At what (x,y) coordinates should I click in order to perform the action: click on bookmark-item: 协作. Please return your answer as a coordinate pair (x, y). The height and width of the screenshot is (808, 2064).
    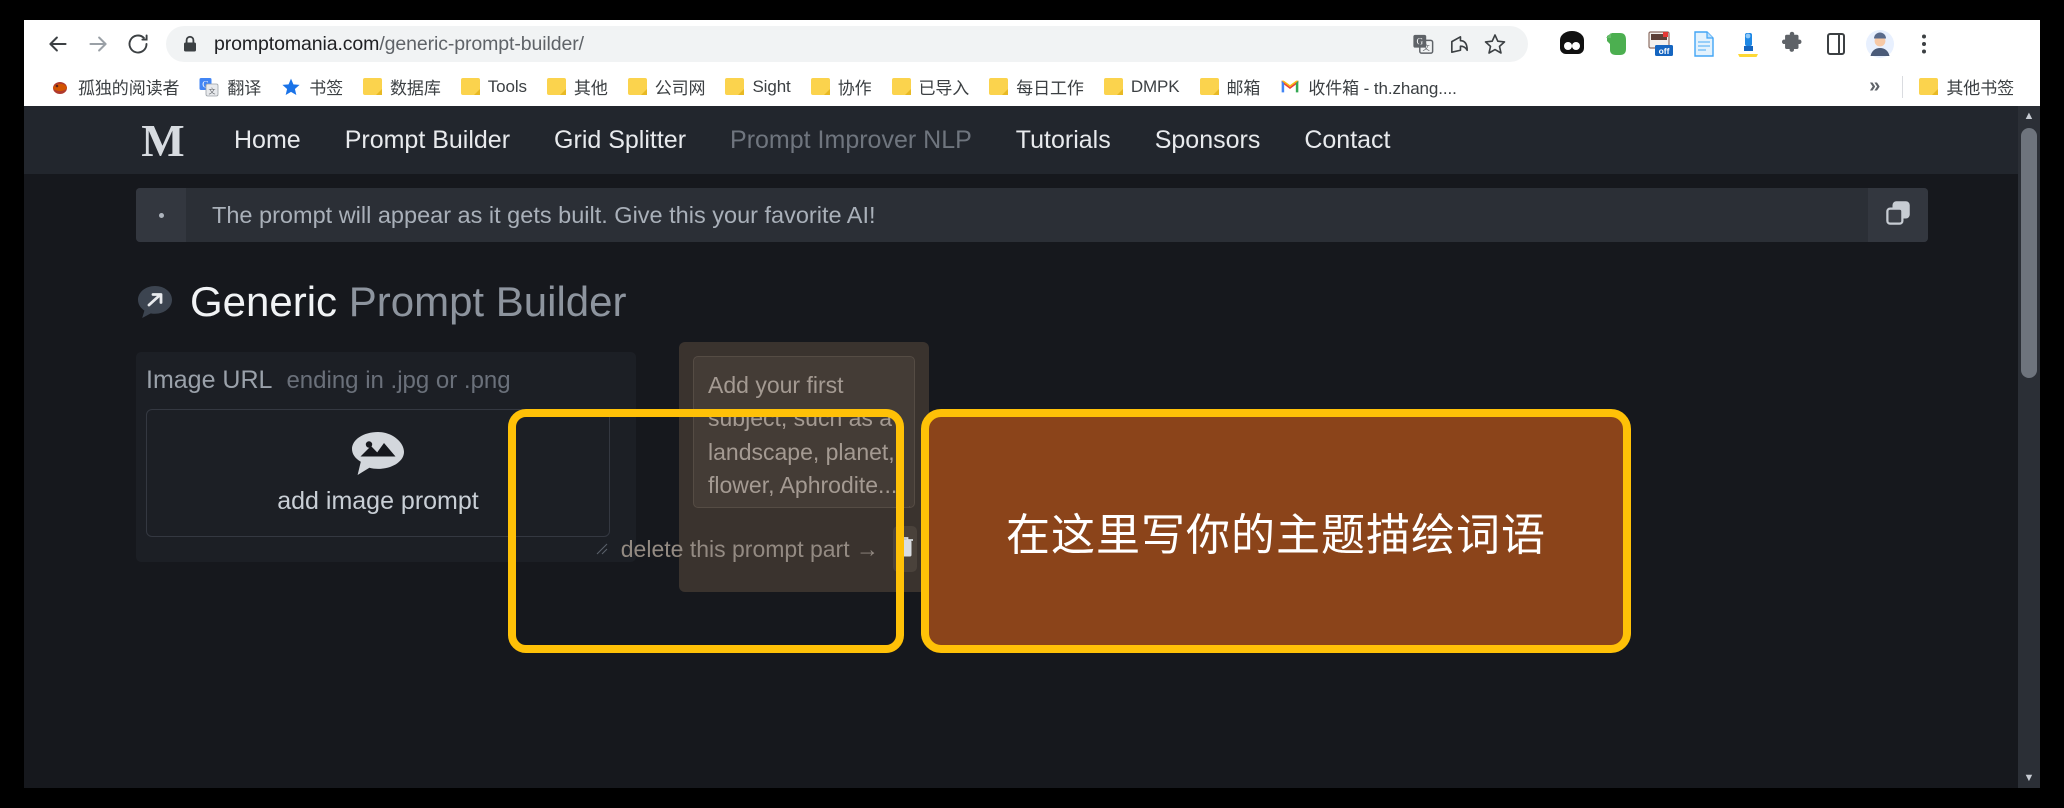
    Looking at the image, I should click on (841, 86).